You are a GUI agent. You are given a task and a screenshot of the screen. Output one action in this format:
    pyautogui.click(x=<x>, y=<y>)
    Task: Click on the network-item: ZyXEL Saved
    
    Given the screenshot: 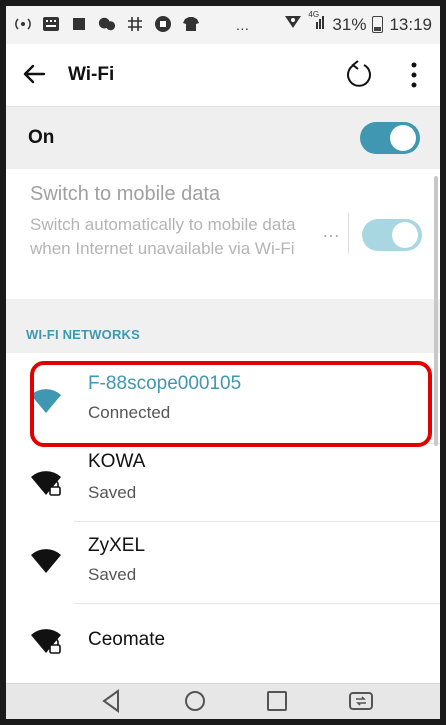 What is the action you would take?
    pyautogui.click(x=223, y=562)
    